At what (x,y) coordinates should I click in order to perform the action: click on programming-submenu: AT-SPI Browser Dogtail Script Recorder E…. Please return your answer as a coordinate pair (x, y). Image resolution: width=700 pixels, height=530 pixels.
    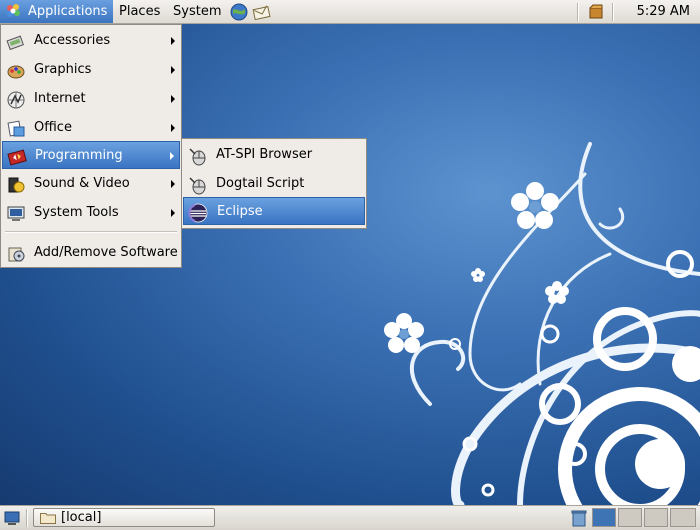
    Looking at the image, I should click on (274, 183).